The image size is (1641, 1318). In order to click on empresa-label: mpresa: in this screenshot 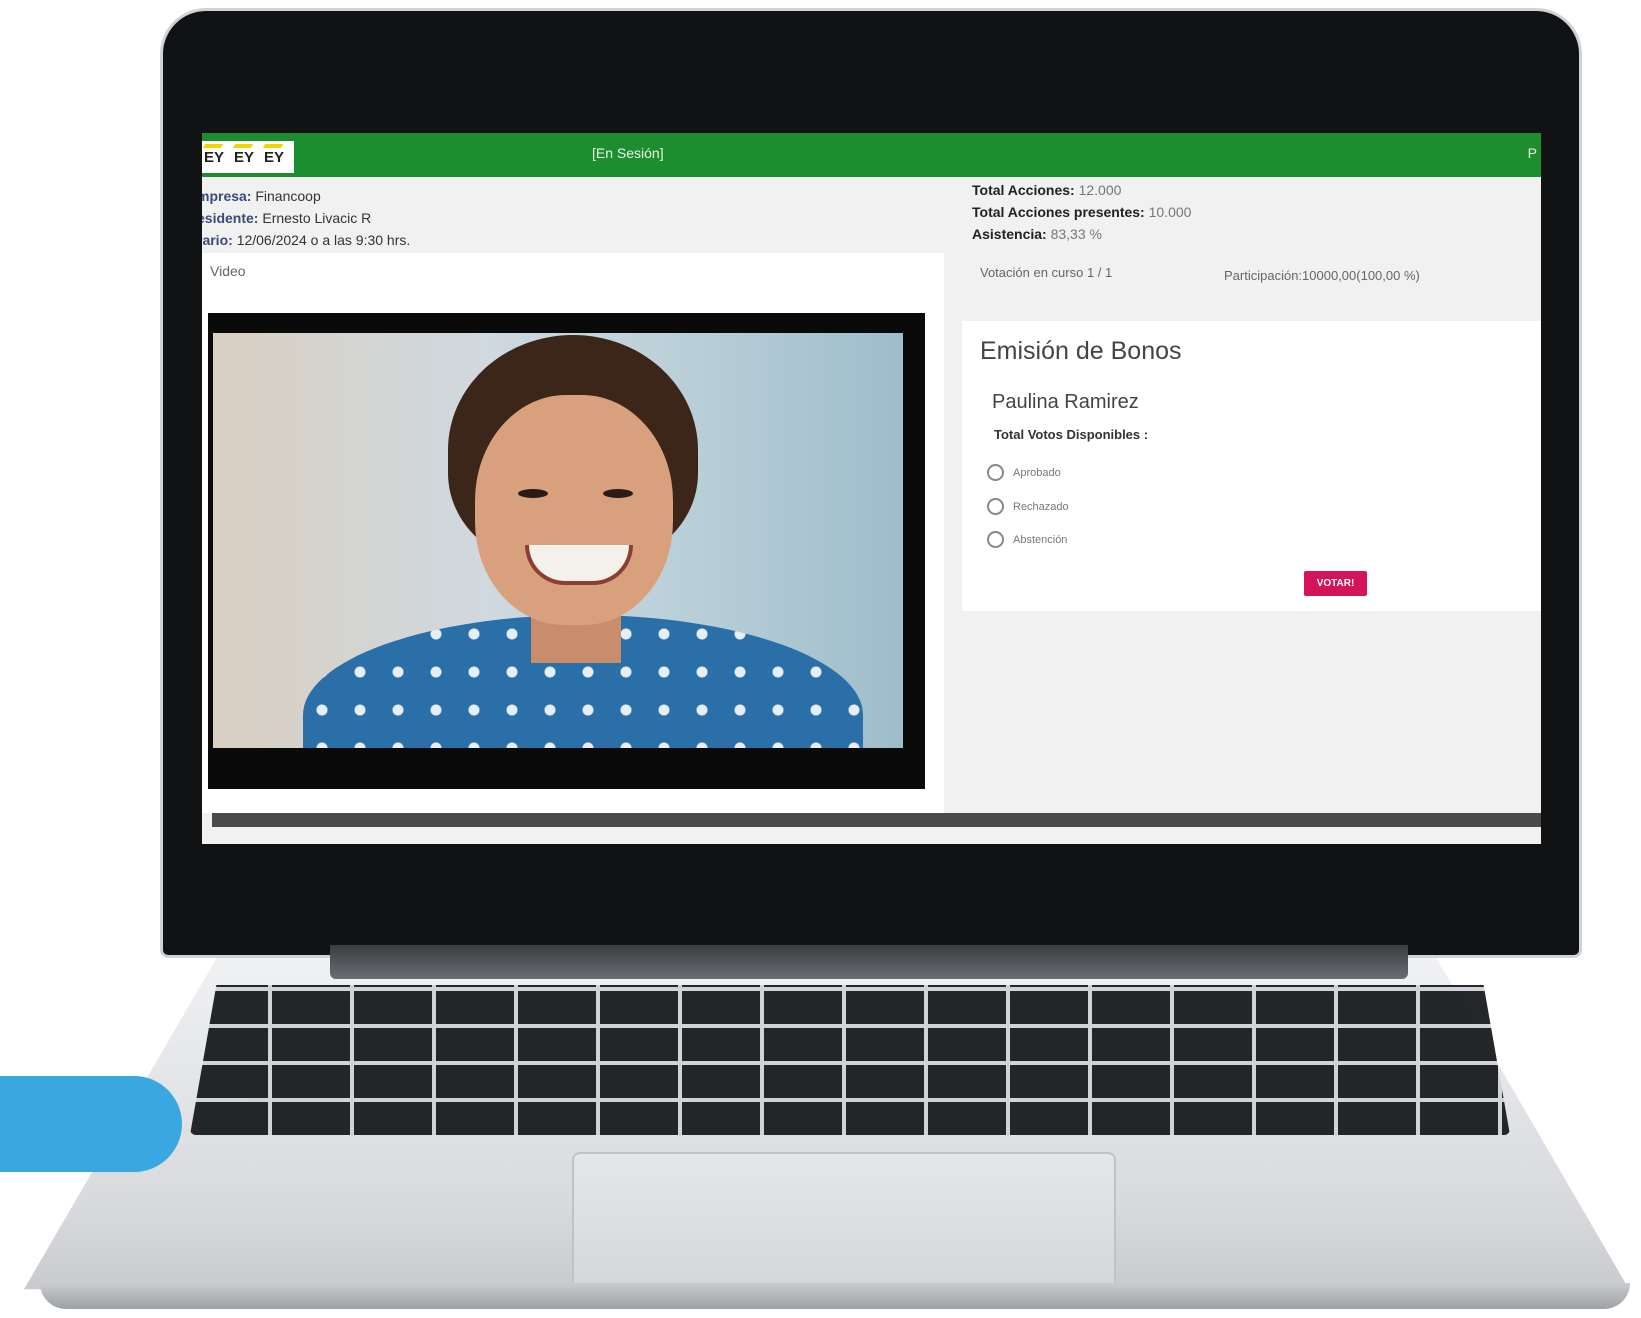, I will do `click(227, 196)`.